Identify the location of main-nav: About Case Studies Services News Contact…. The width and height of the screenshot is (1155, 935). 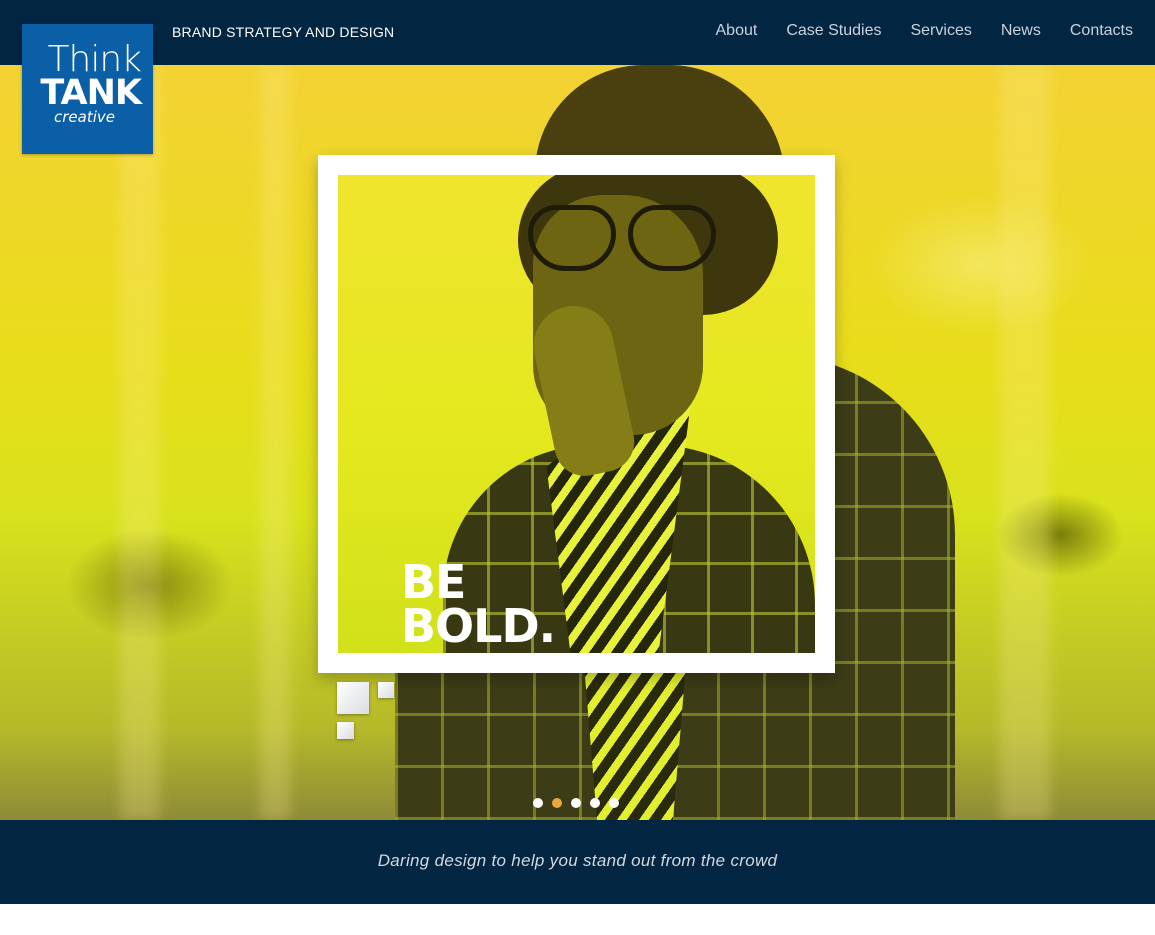
(910, 31).